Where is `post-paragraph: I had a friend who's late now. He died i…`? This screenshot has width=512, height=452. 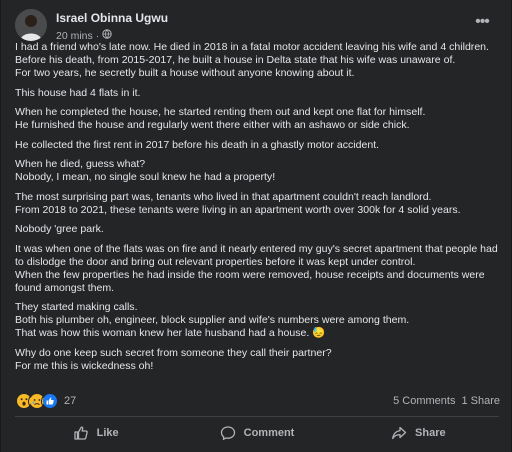
post-paragraph: I had a friend who's late now. He died i… is located at coordinates (260, 60).